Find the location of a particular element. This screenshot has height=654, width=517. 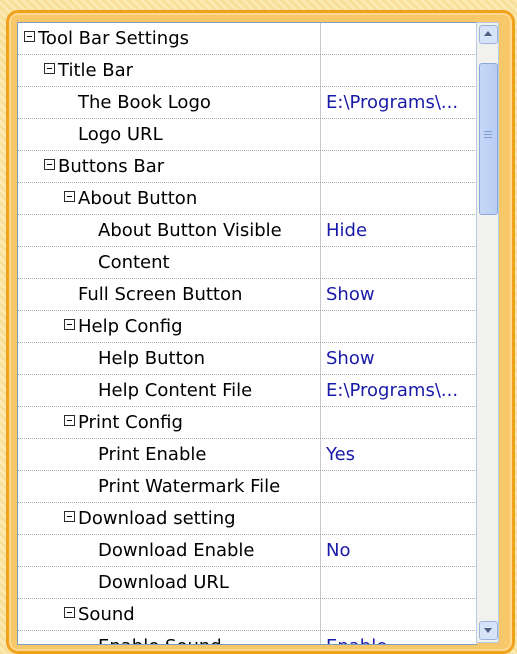

property-name: Logo URL is located at coordinates (120, 134).